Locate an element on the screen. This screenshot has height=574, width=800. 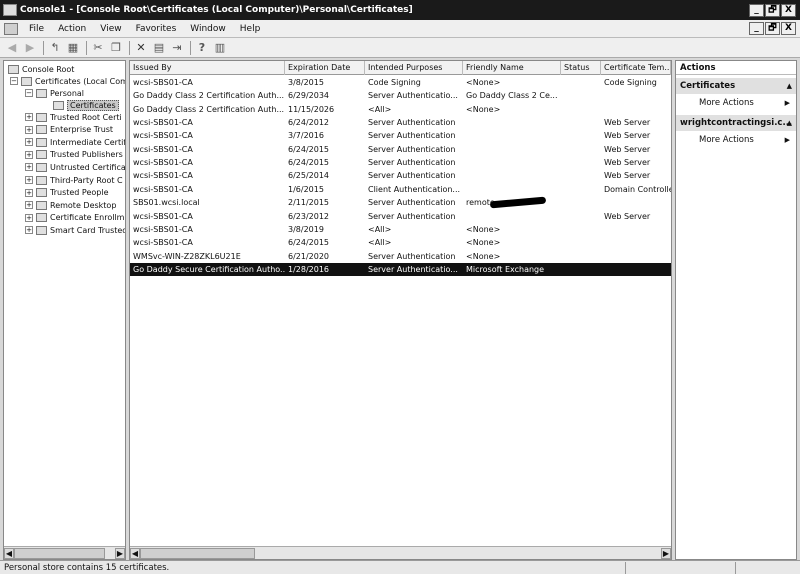
tree-store-item: + Remote Desktop is located at coordinates (70, 205).